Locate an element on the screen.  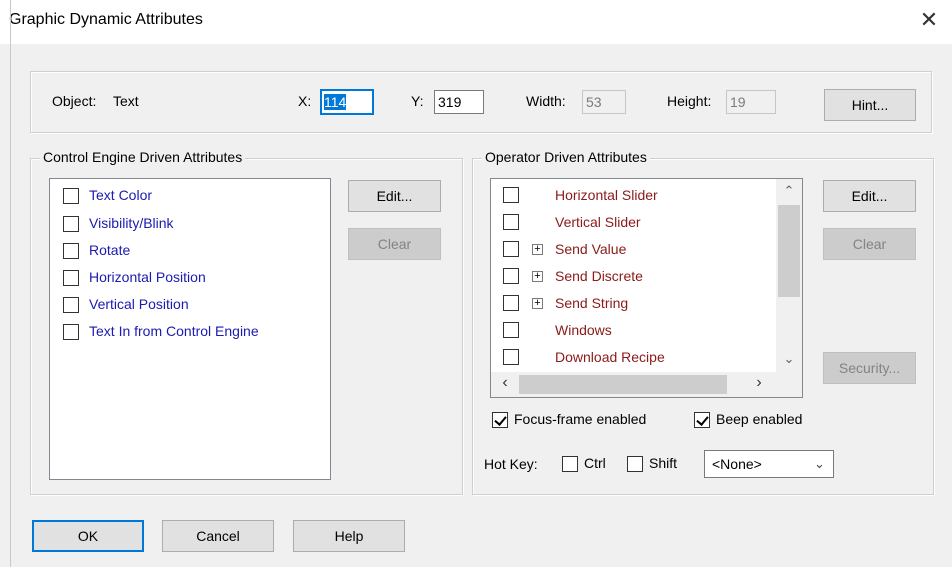
scroll-up-icon: ⌃ is located at coordinates (789, 192).